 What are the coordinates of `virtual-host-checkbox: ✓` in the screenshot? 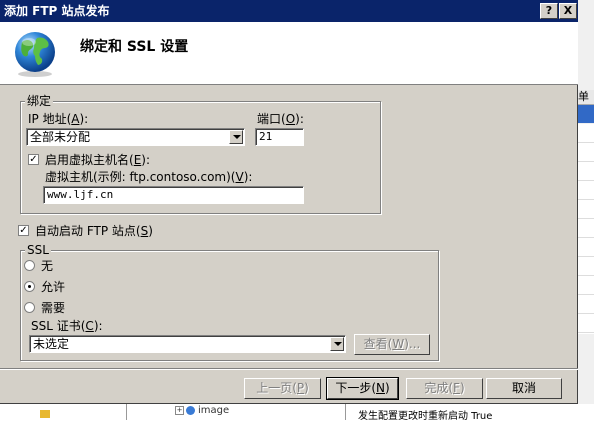 It's located at (33, 159).